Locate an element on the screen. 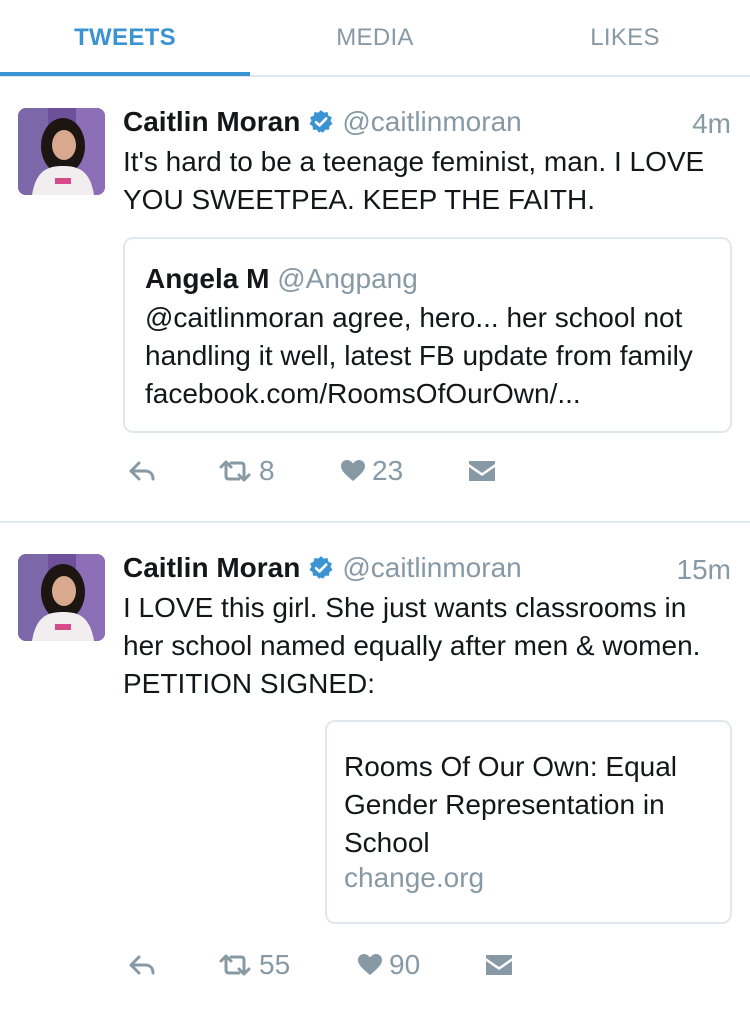 This screenshot has height=1013, width=750. quoted-author-handle: @Angpang is located at coordinates (347, 278).